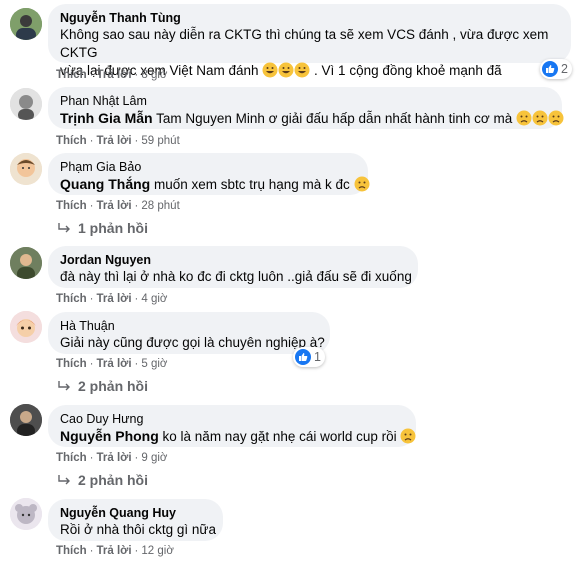 Image resolution: width=580 pixels, height=561 pixels. Describe the element at coordinates (317, 357) in the screenshot. I see `reaction-number: 1` at that location.